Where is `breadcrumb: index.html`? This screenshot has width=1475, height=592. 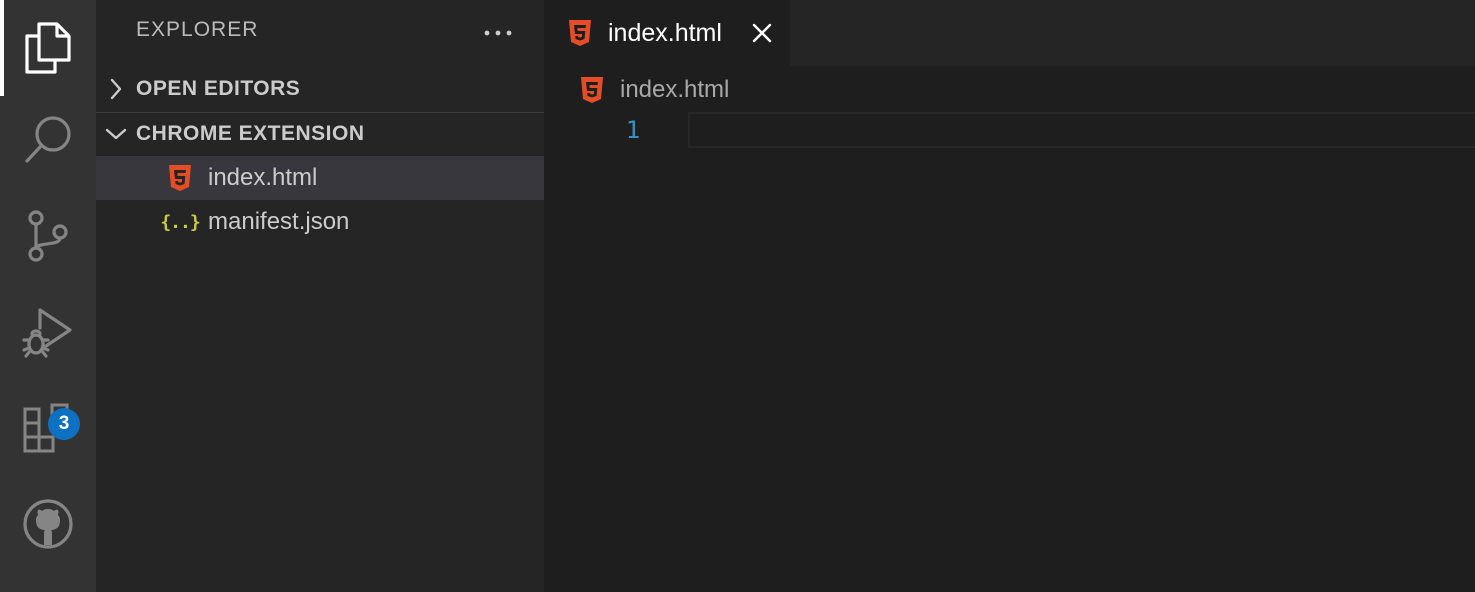
breadcrumb: index.html is located at coordinates (653, 90).